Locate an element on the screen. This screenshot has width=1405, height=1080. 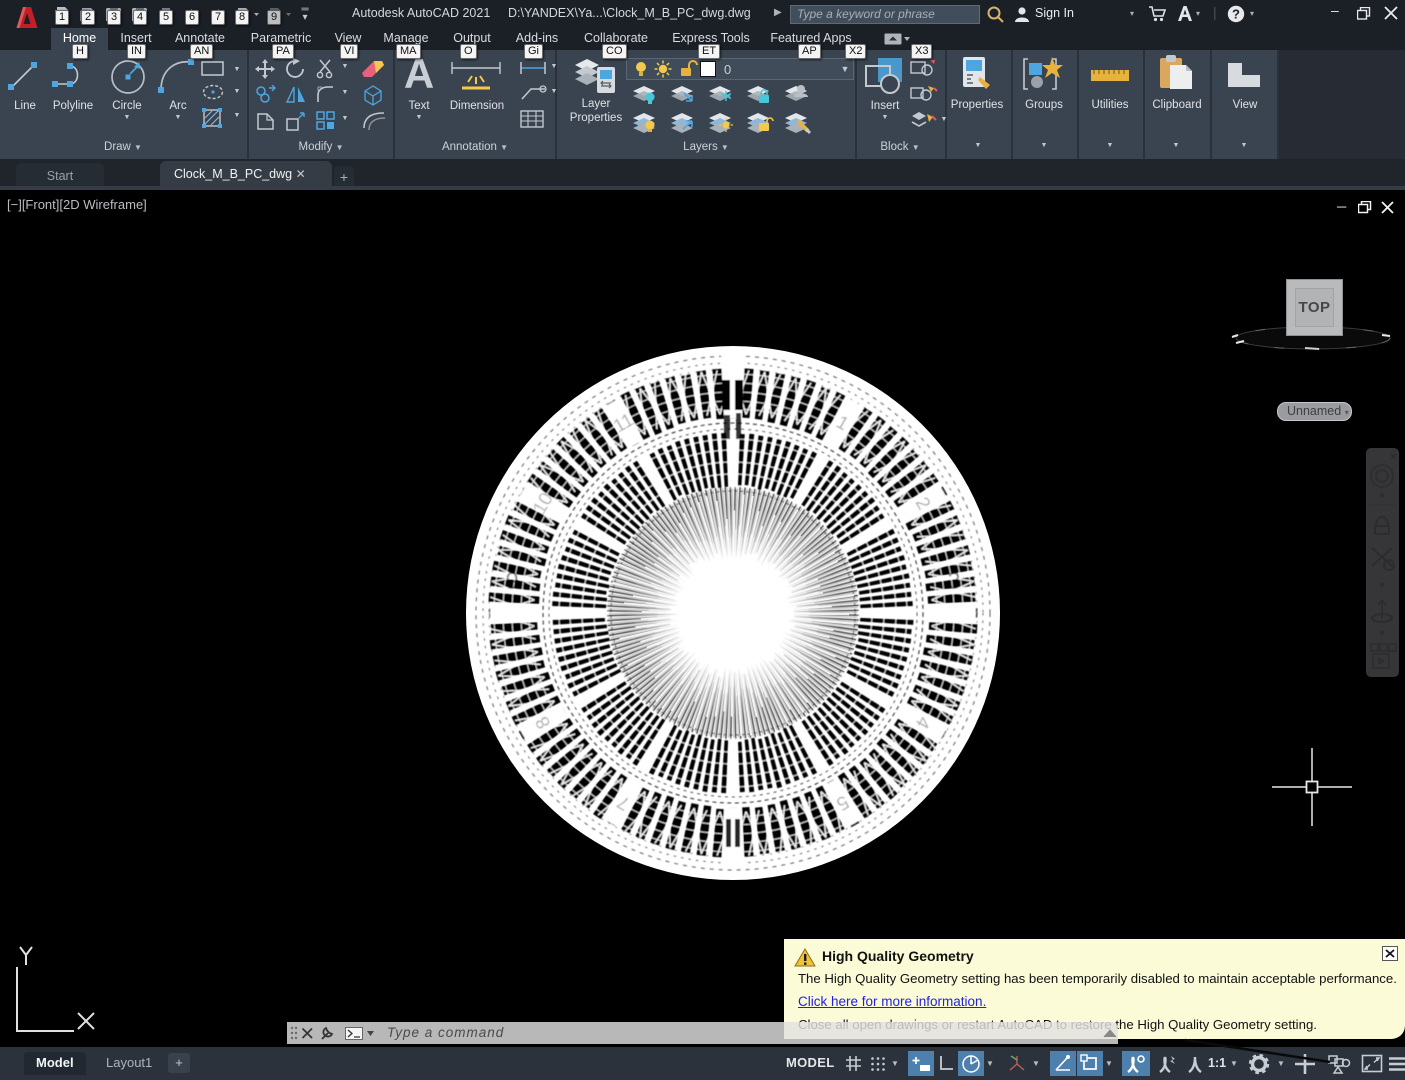
svg-text: 9 is located at coordinates (511, 581).